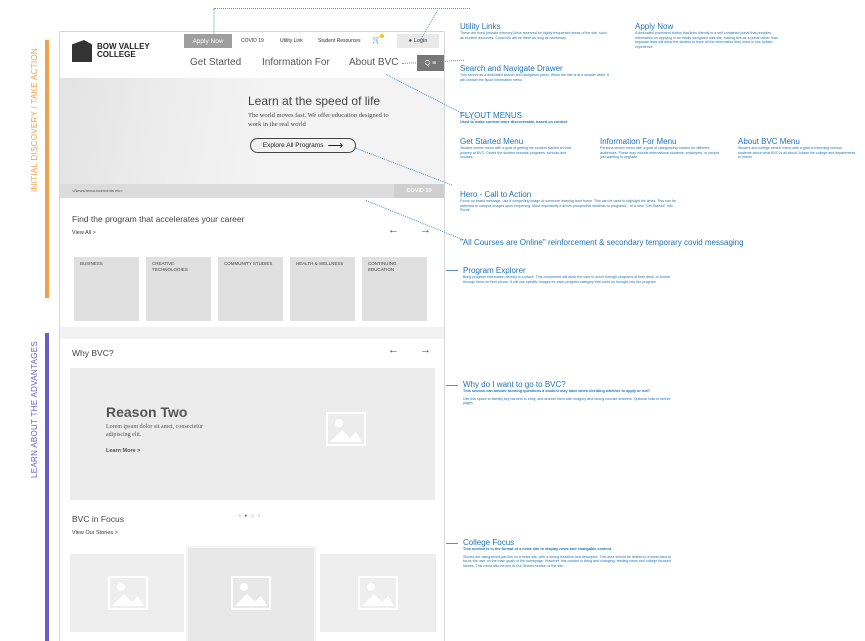 This screenshot has height=641, width=865. I want to click on hero-image, so click(160, 131).